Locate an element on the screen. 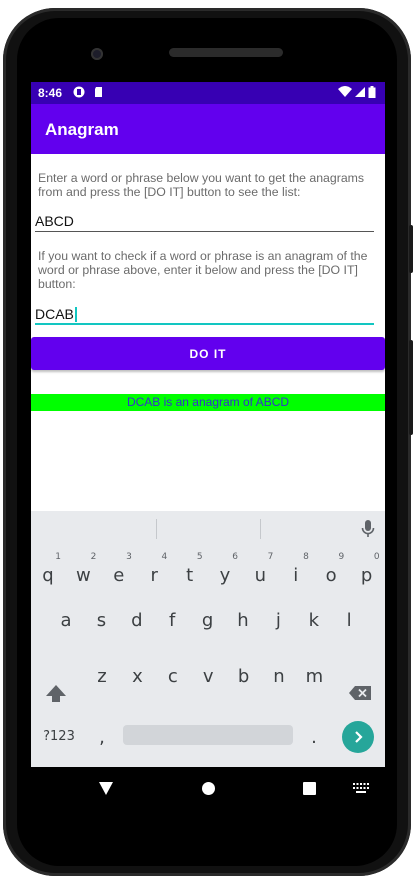 The image size is (418, 885). status-bar: 8:46 is located at coordinates (208, 93).